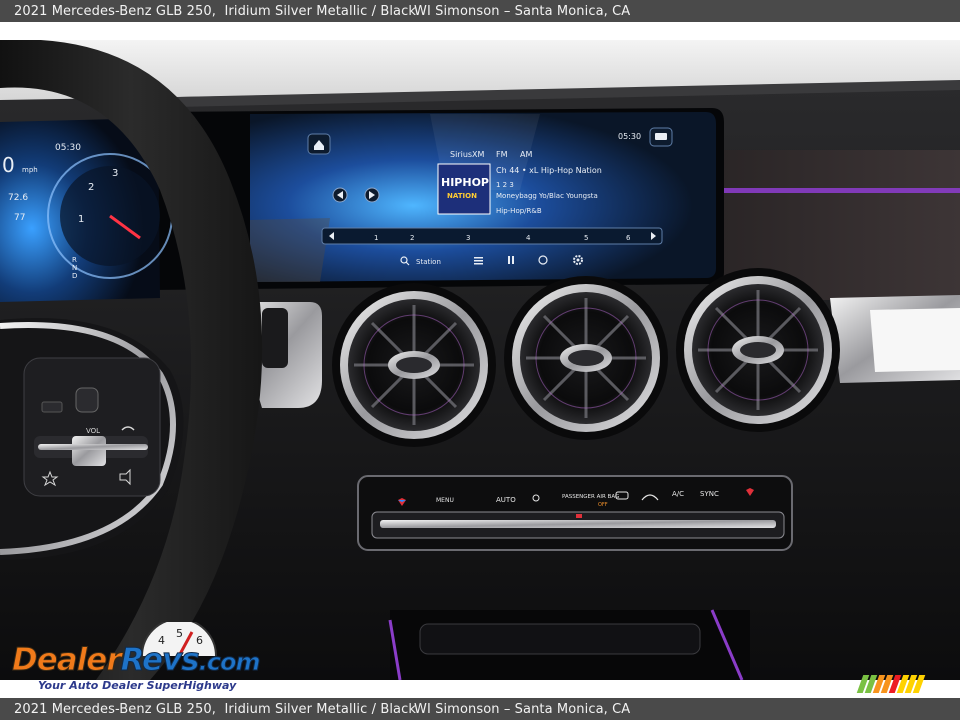 This screenshot has height=720, width=960. I want to click on airbag-off-label: OFF, so click(603, 505).